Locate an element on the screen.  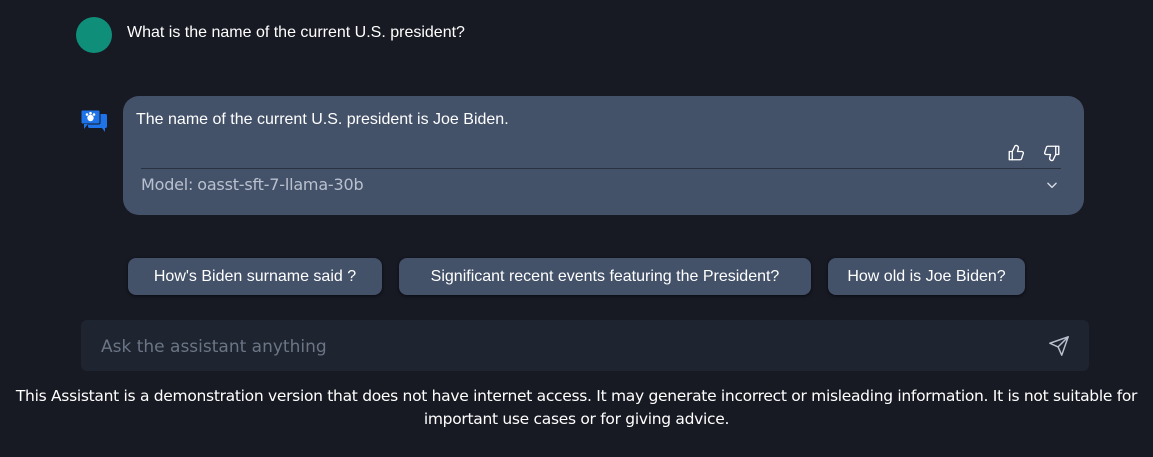
chat-input-container is located at coordinates (585, 346).